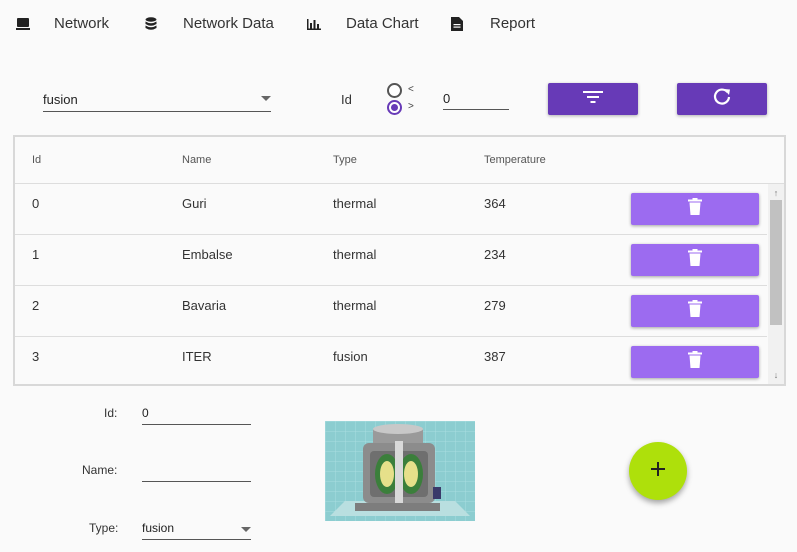 This screenshot has height=552, width=797. What do you see at coordinates (196, 471) in the screenshot?
I see `form-name-input` at bounding box center [196, 471].